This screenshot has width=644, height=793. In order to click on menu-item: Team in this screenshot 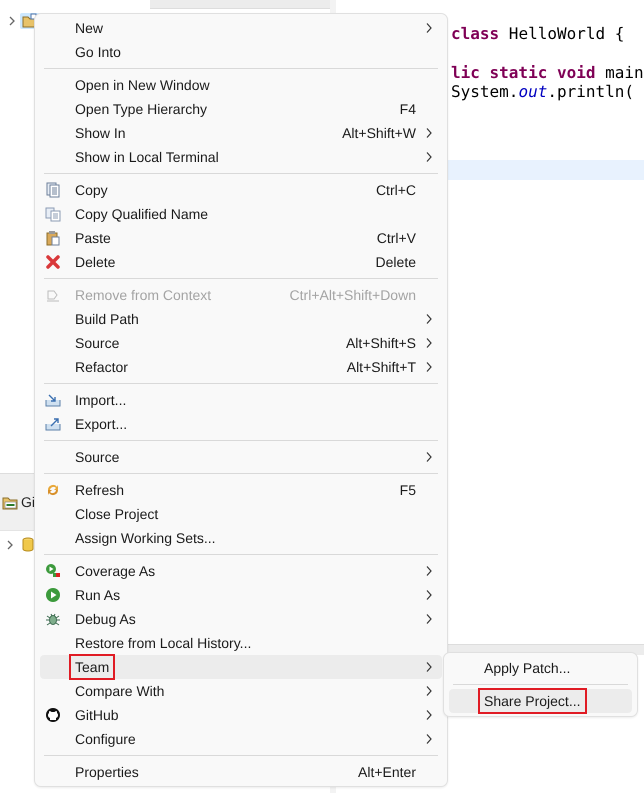, I will do `click(241, 667)`.